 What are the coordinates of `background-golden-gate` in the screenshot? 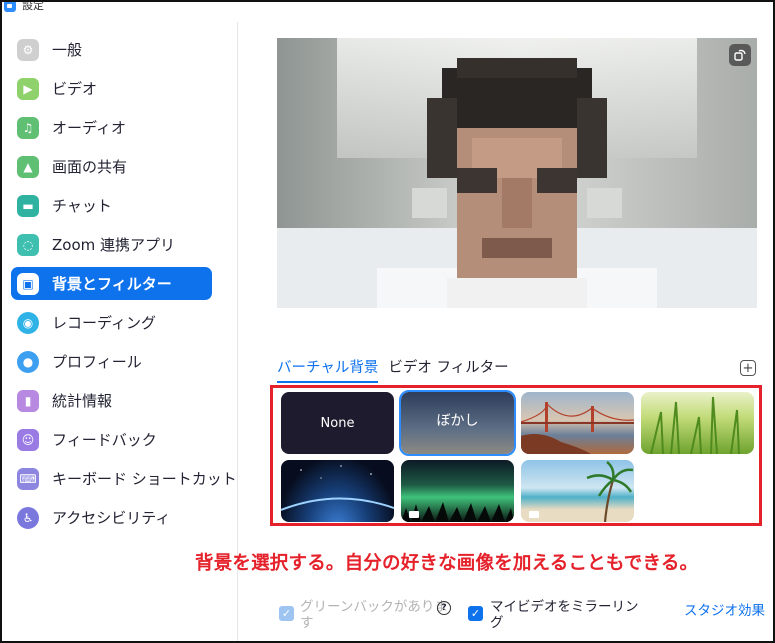 It's located at (577, 423).